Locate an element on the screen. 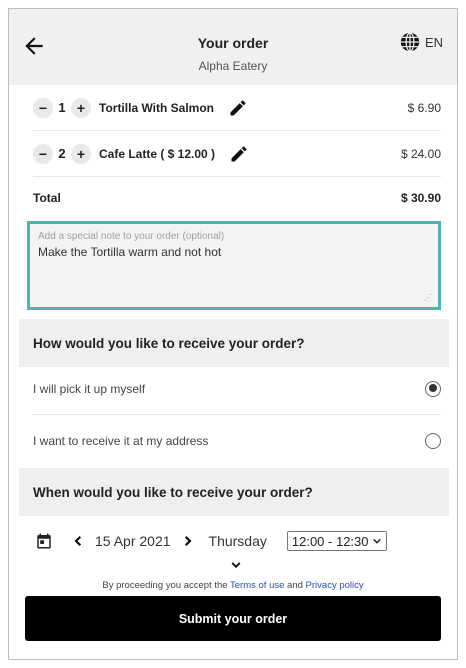  pickup-option: I will pick it up myself is located at coordinates (237, 389).